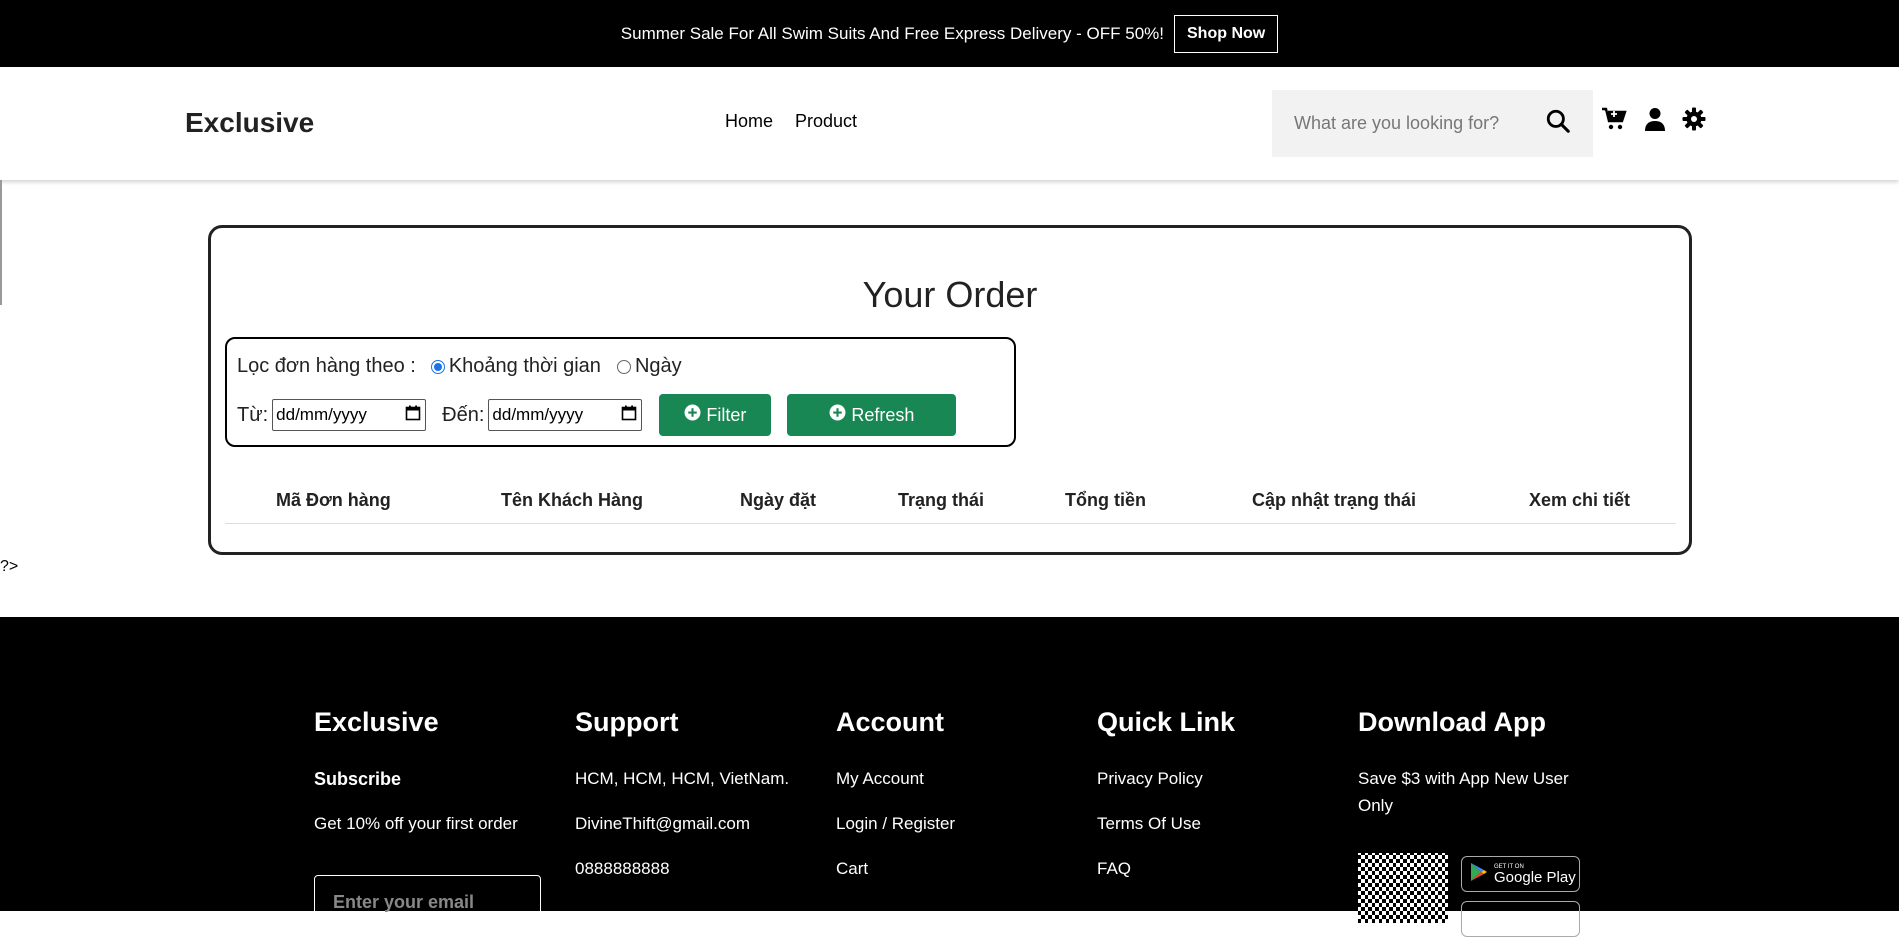 The width and height of the screenshot is (1899, 937). I want to click on link-cart: Cart, so click(852, 869).